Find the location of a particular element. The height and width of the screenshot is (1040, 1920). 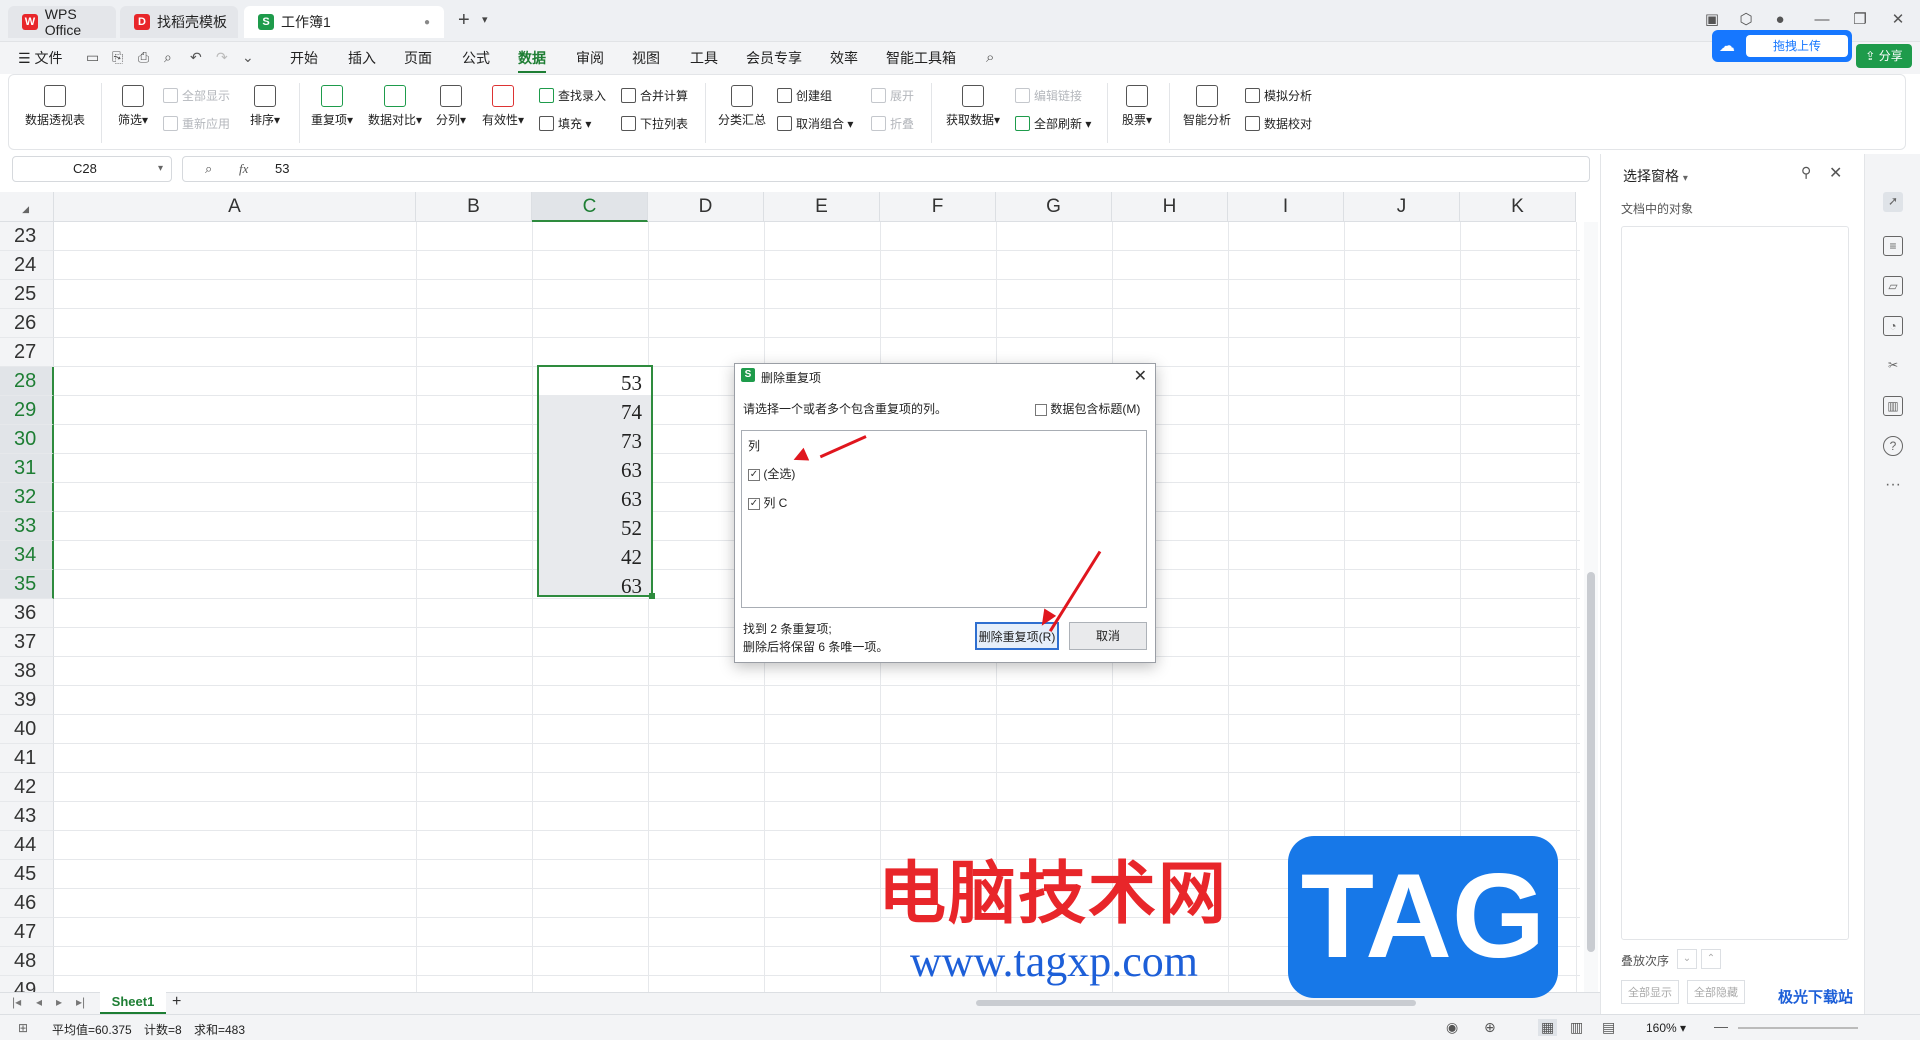

row-header-41: 41 is located at coordinates (27, 758).